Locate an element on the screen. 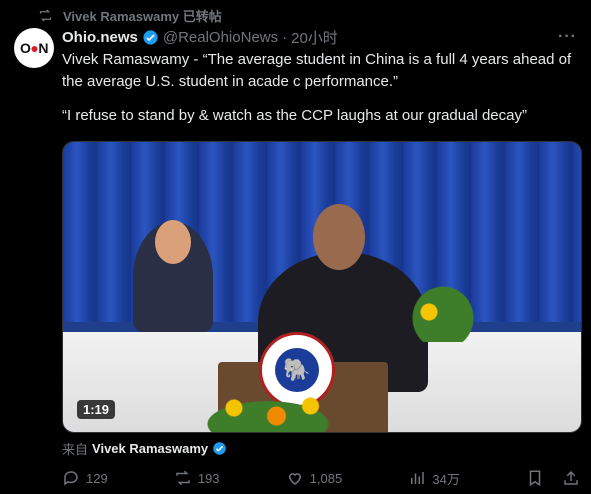 The height and width of the screenshot is (494, 591). flower-arrangement-right is located at coordinates (443, 312).